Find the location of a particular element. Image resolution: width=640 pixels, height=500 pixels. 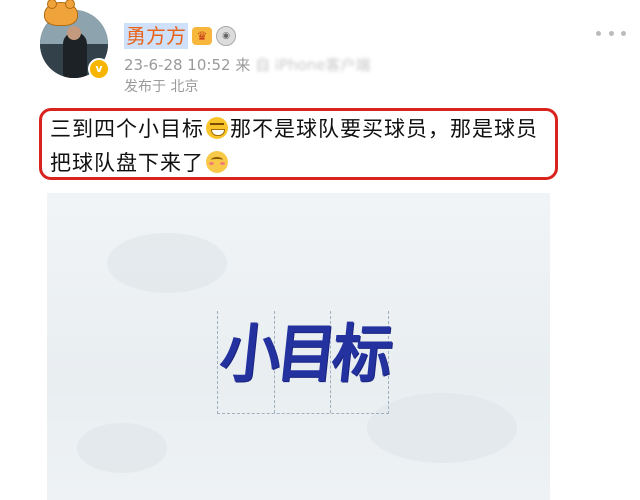

post-text: 三到四个小目标 那不是球队要买球员，那是球员把球队盘下来了 is located at coordinates (300, 146).